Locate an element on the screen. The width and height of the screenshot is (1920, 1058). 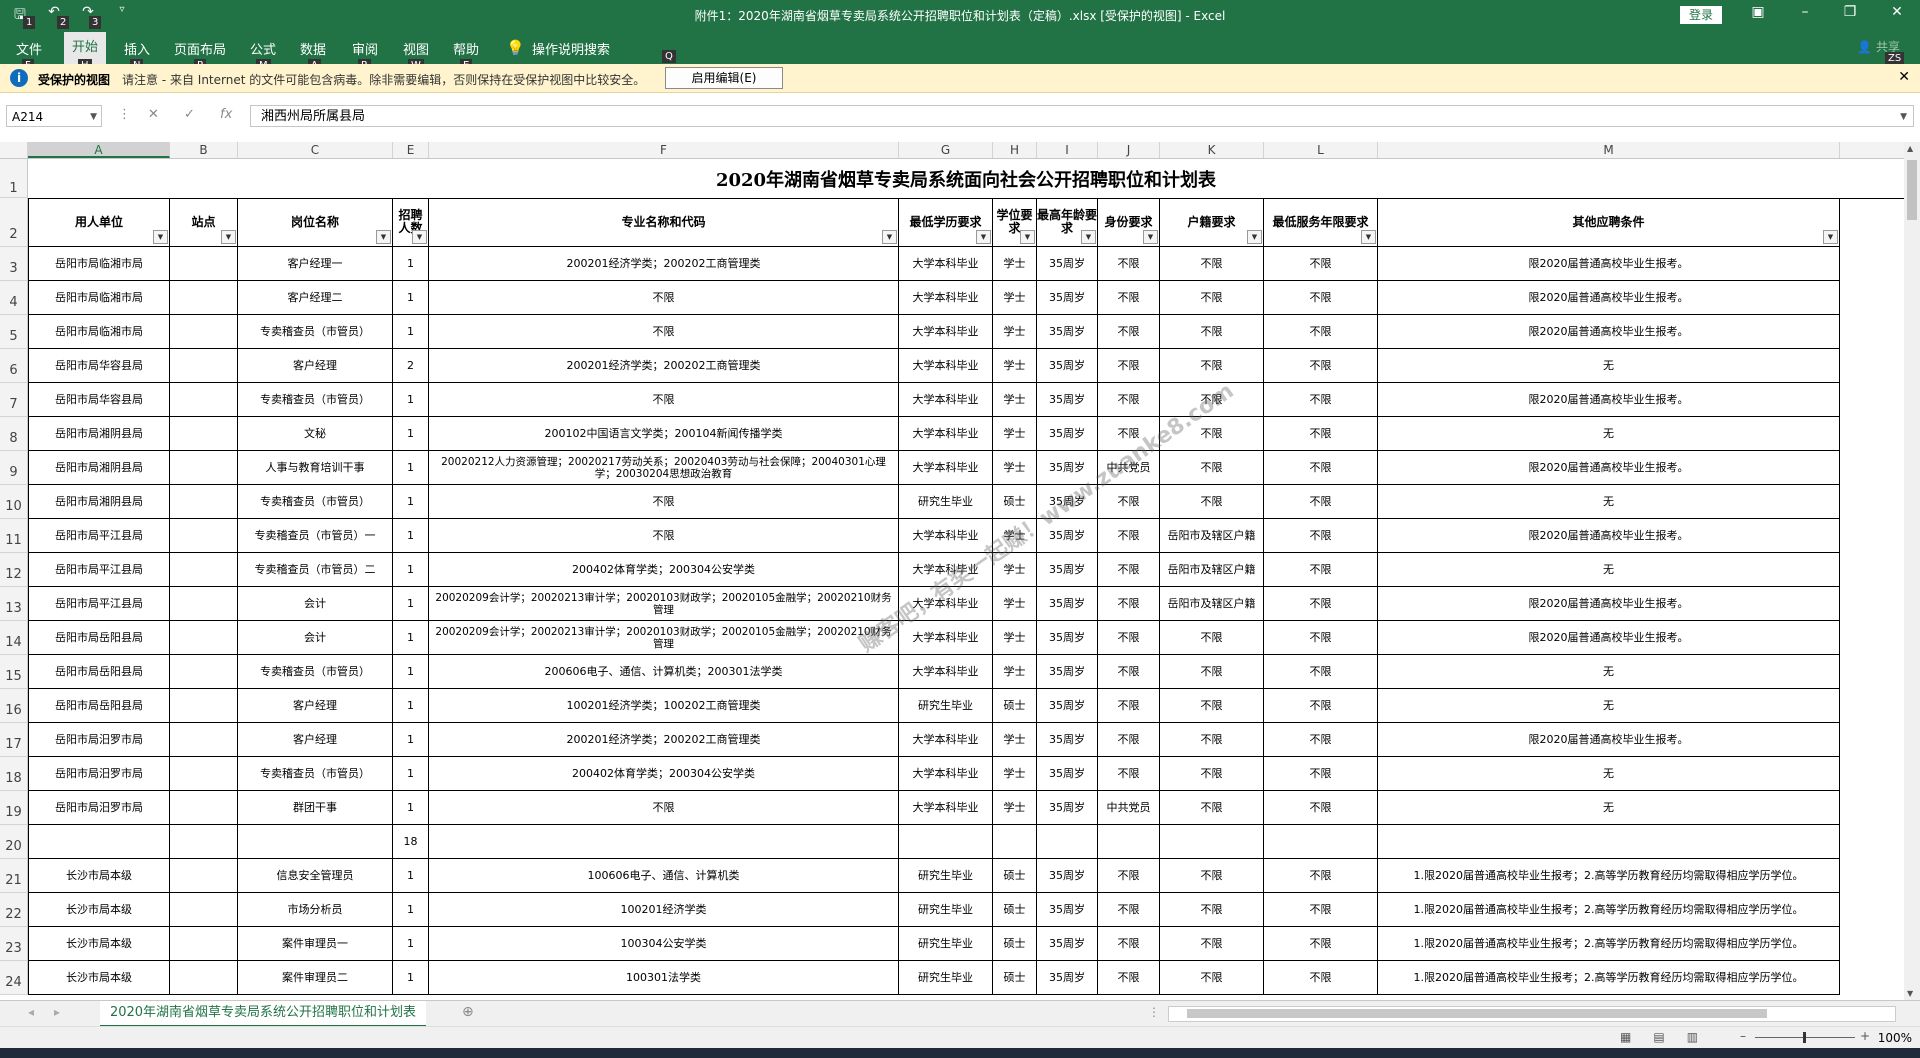
zoom-level: 100% is located at coordinates (1895, 1038).